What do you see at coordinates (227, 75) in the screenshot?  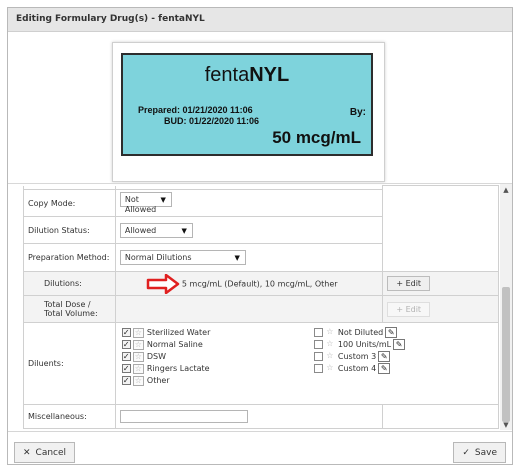 I see `drug-name-lower: fenta` at bounding box center [227, 75].